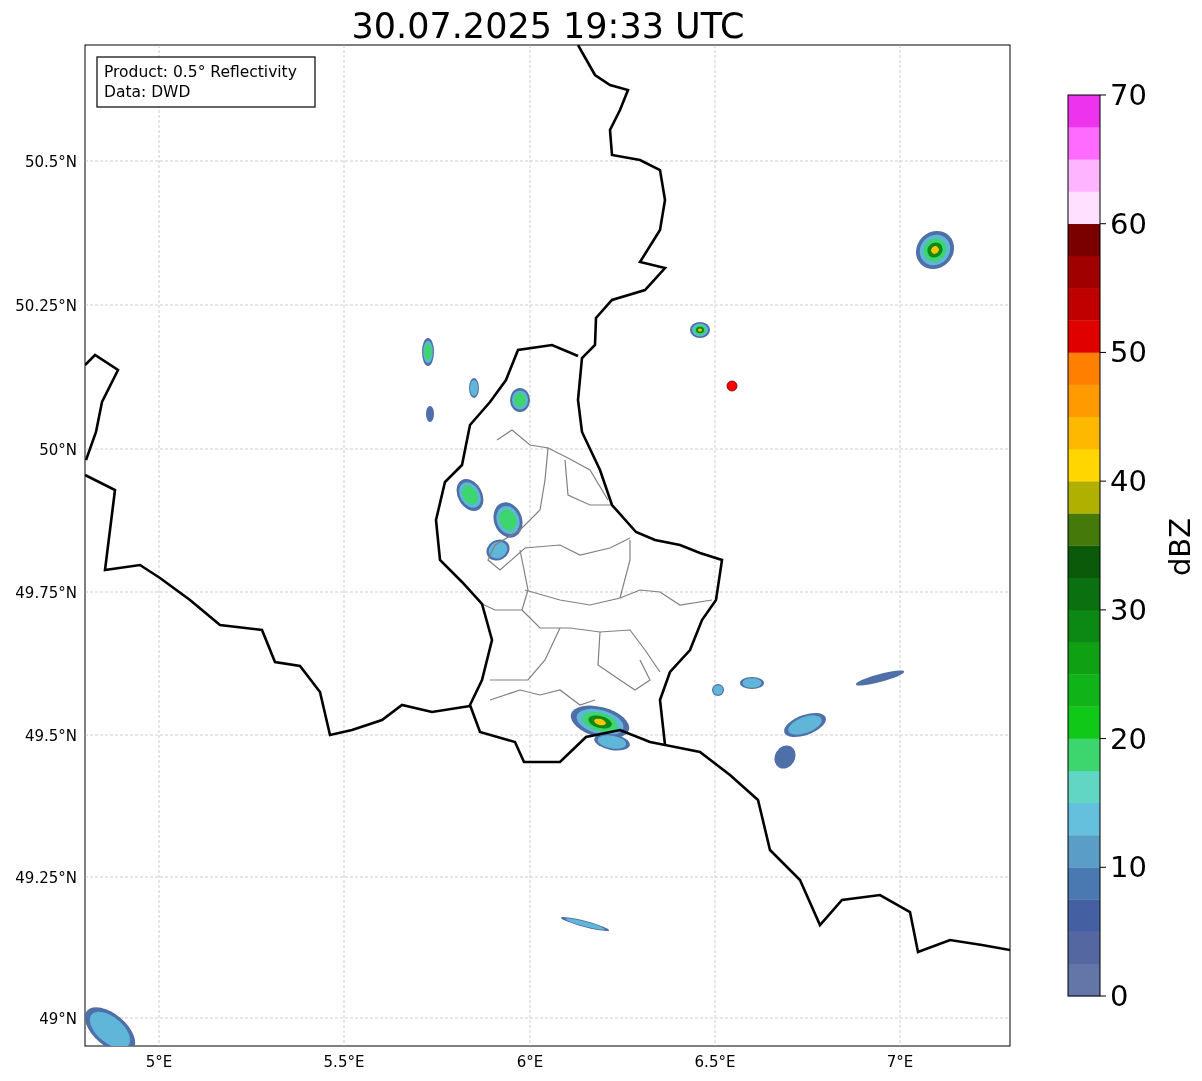 The height and width of the screenshot is (1081, 1202). Describe the element at coordinates (1128, 481) in the screenshot. I see `colorbar-tick-label: 40` at that location.